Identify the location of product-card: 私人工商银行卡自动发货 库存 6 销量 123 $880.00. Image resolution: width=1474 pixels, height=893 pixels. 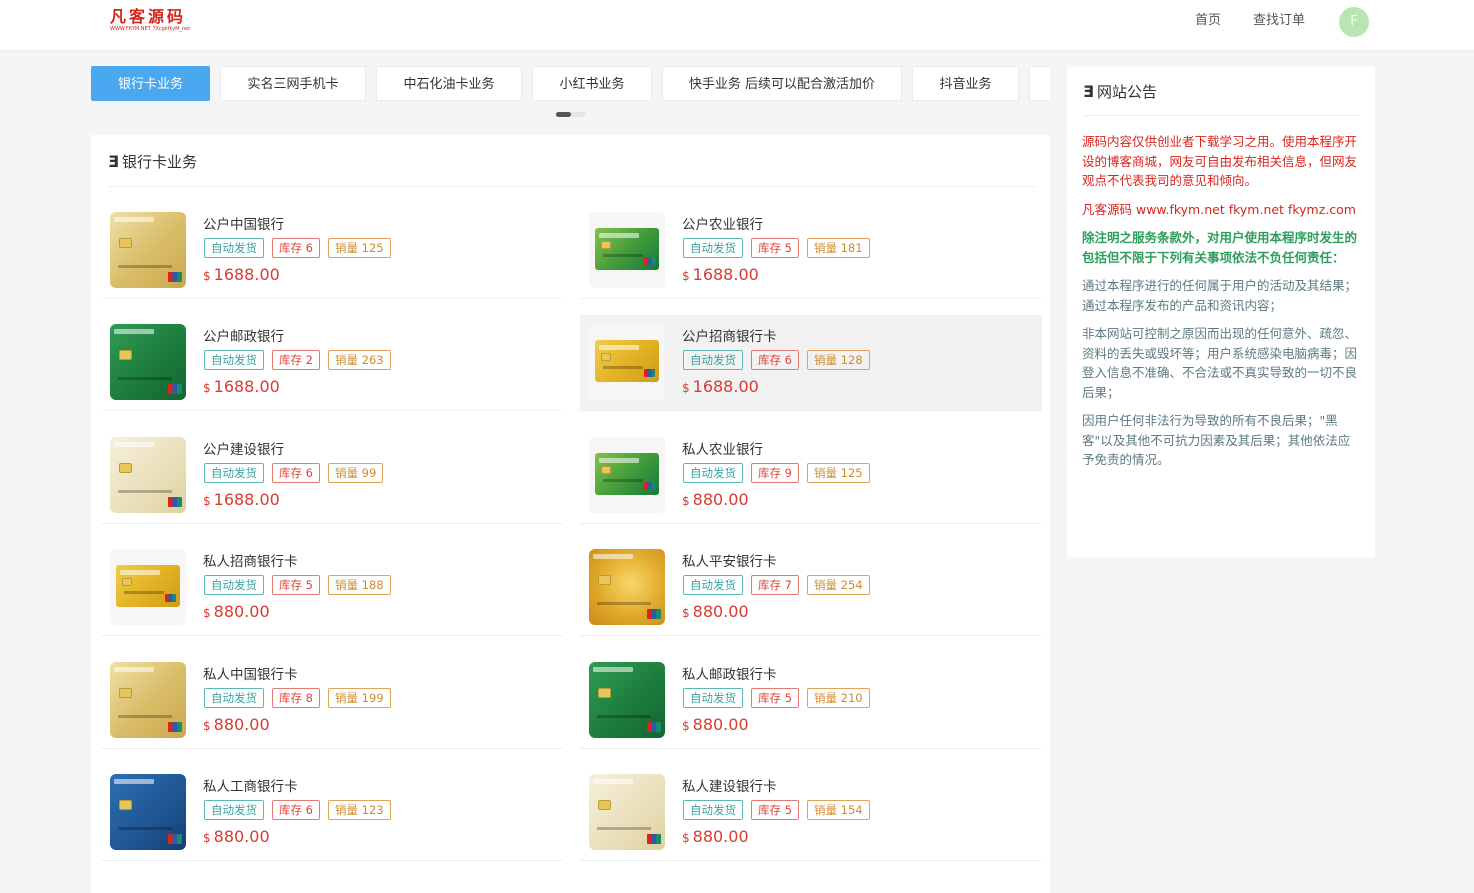
(332, 813).